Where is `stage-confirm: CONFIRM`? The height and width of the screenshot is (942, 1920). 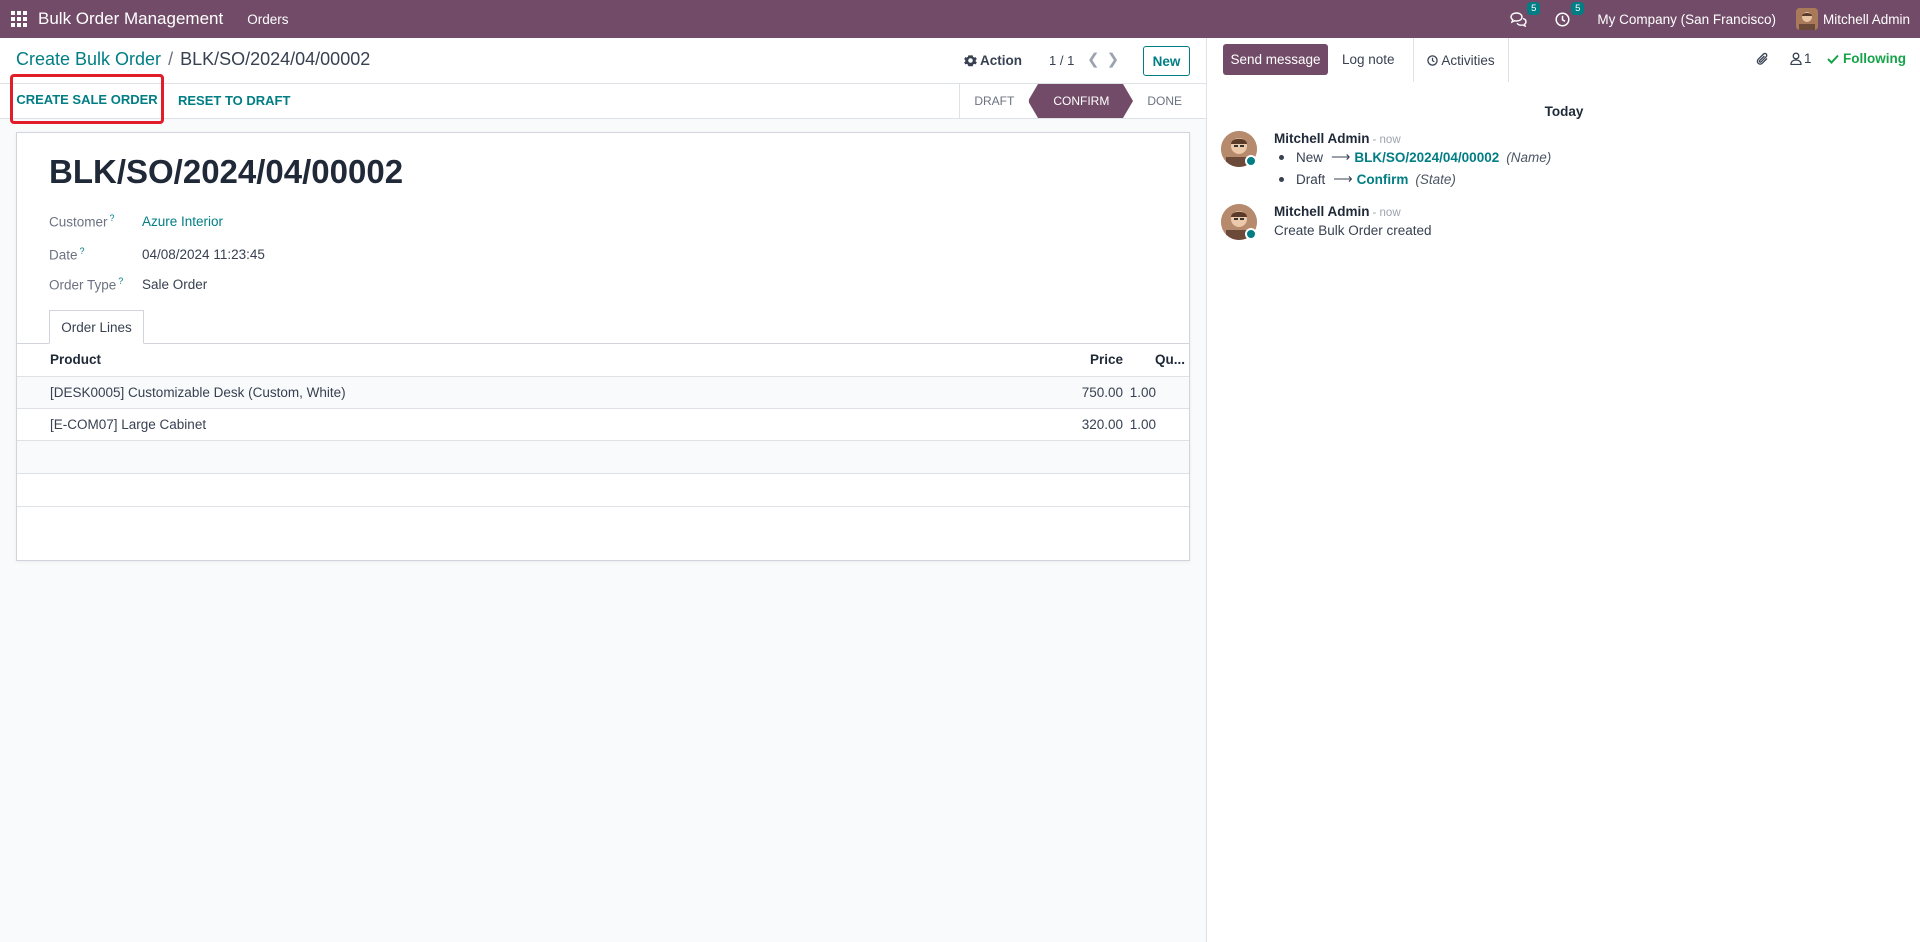 stage-confirm: CONFIRM is located at coordinates (1081, 101).